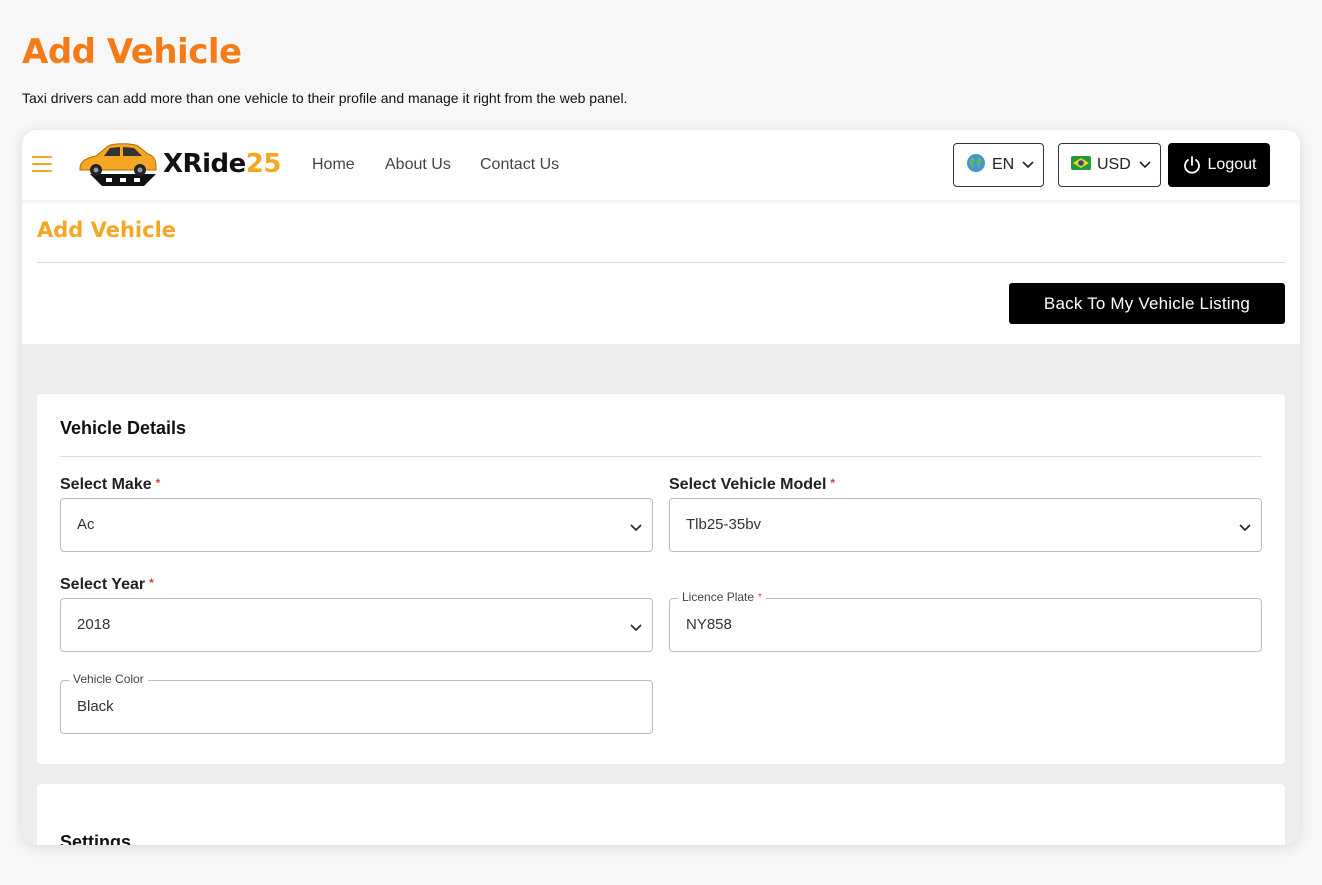 The image size is (1322, 885). I want to click on flag-icon, so click(1081, 165).